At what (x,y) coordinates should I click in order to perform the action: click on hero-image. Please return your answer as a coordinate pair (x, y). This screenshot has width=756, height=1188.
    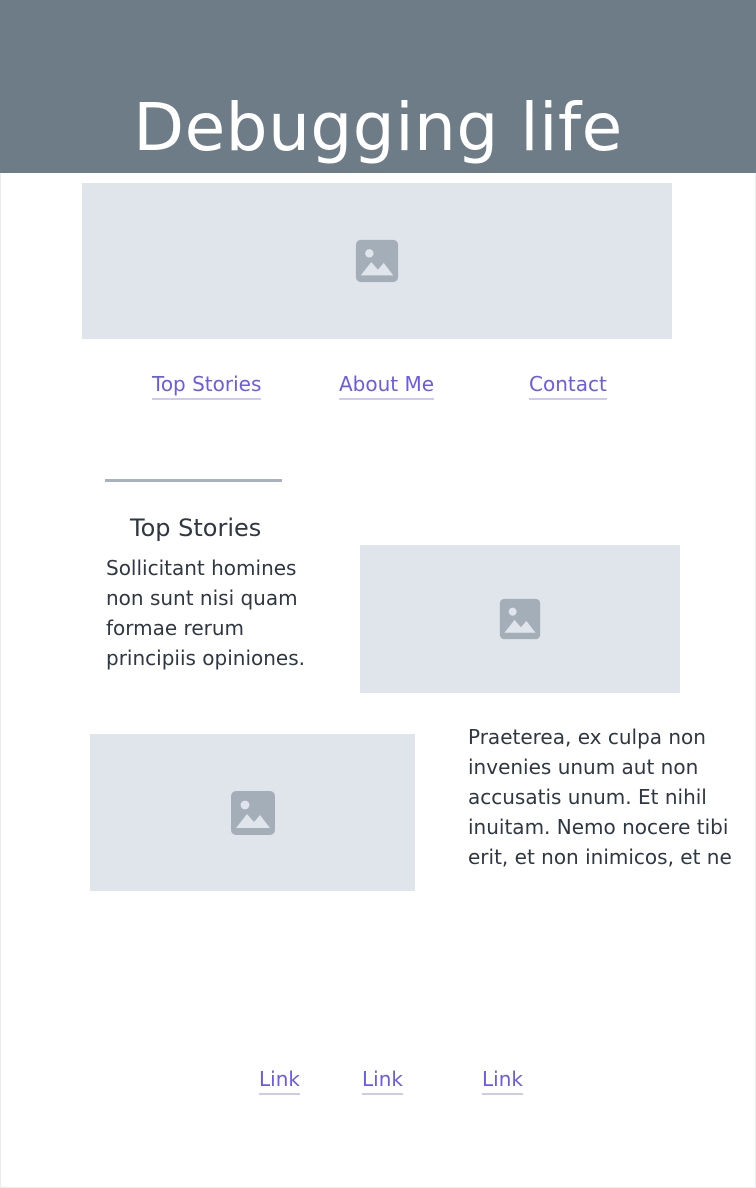
    Looking at the image, I should click on (377, 261).